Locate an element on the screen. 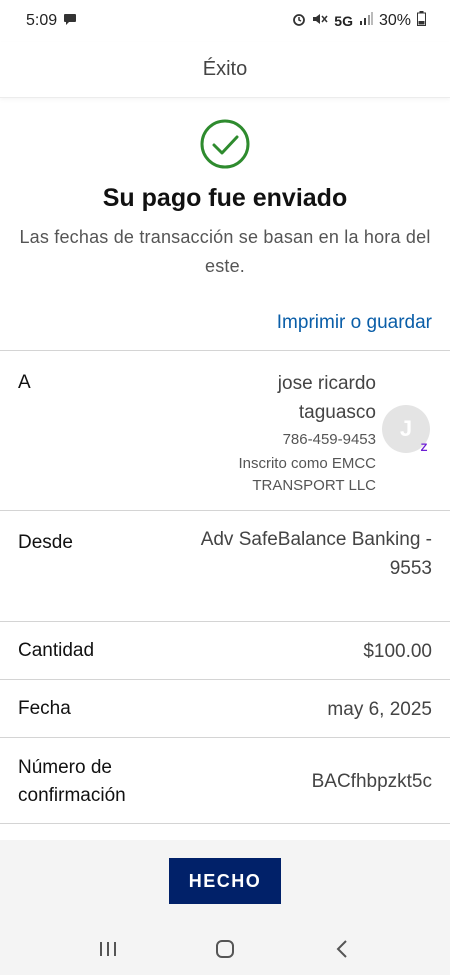 The width and height of the screenshot is (450, 975). from-row: Desde Adv SafeBalance Banking - 9553 is located at coordinates (225, 566).